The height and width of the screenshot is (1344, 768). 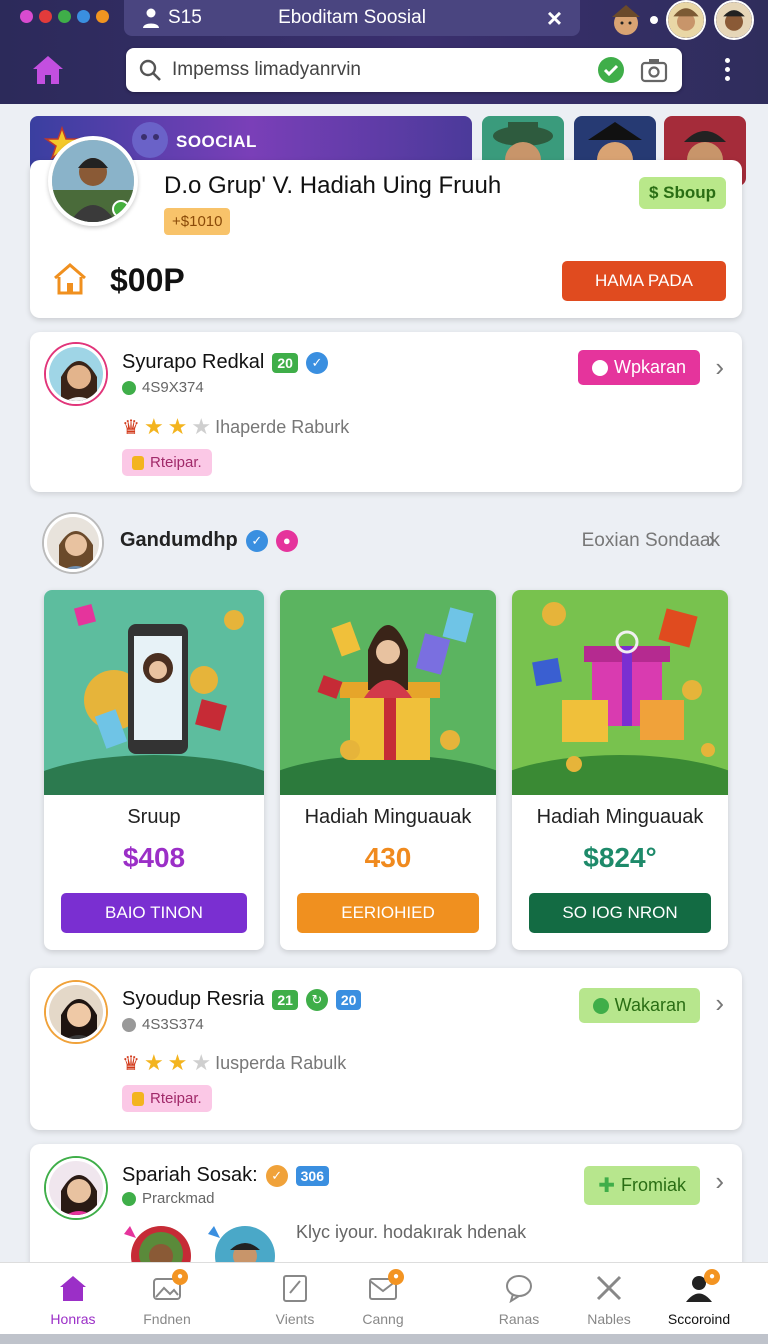 I want to click on nav-label: Fndnen, so click(x=167, y=1319).